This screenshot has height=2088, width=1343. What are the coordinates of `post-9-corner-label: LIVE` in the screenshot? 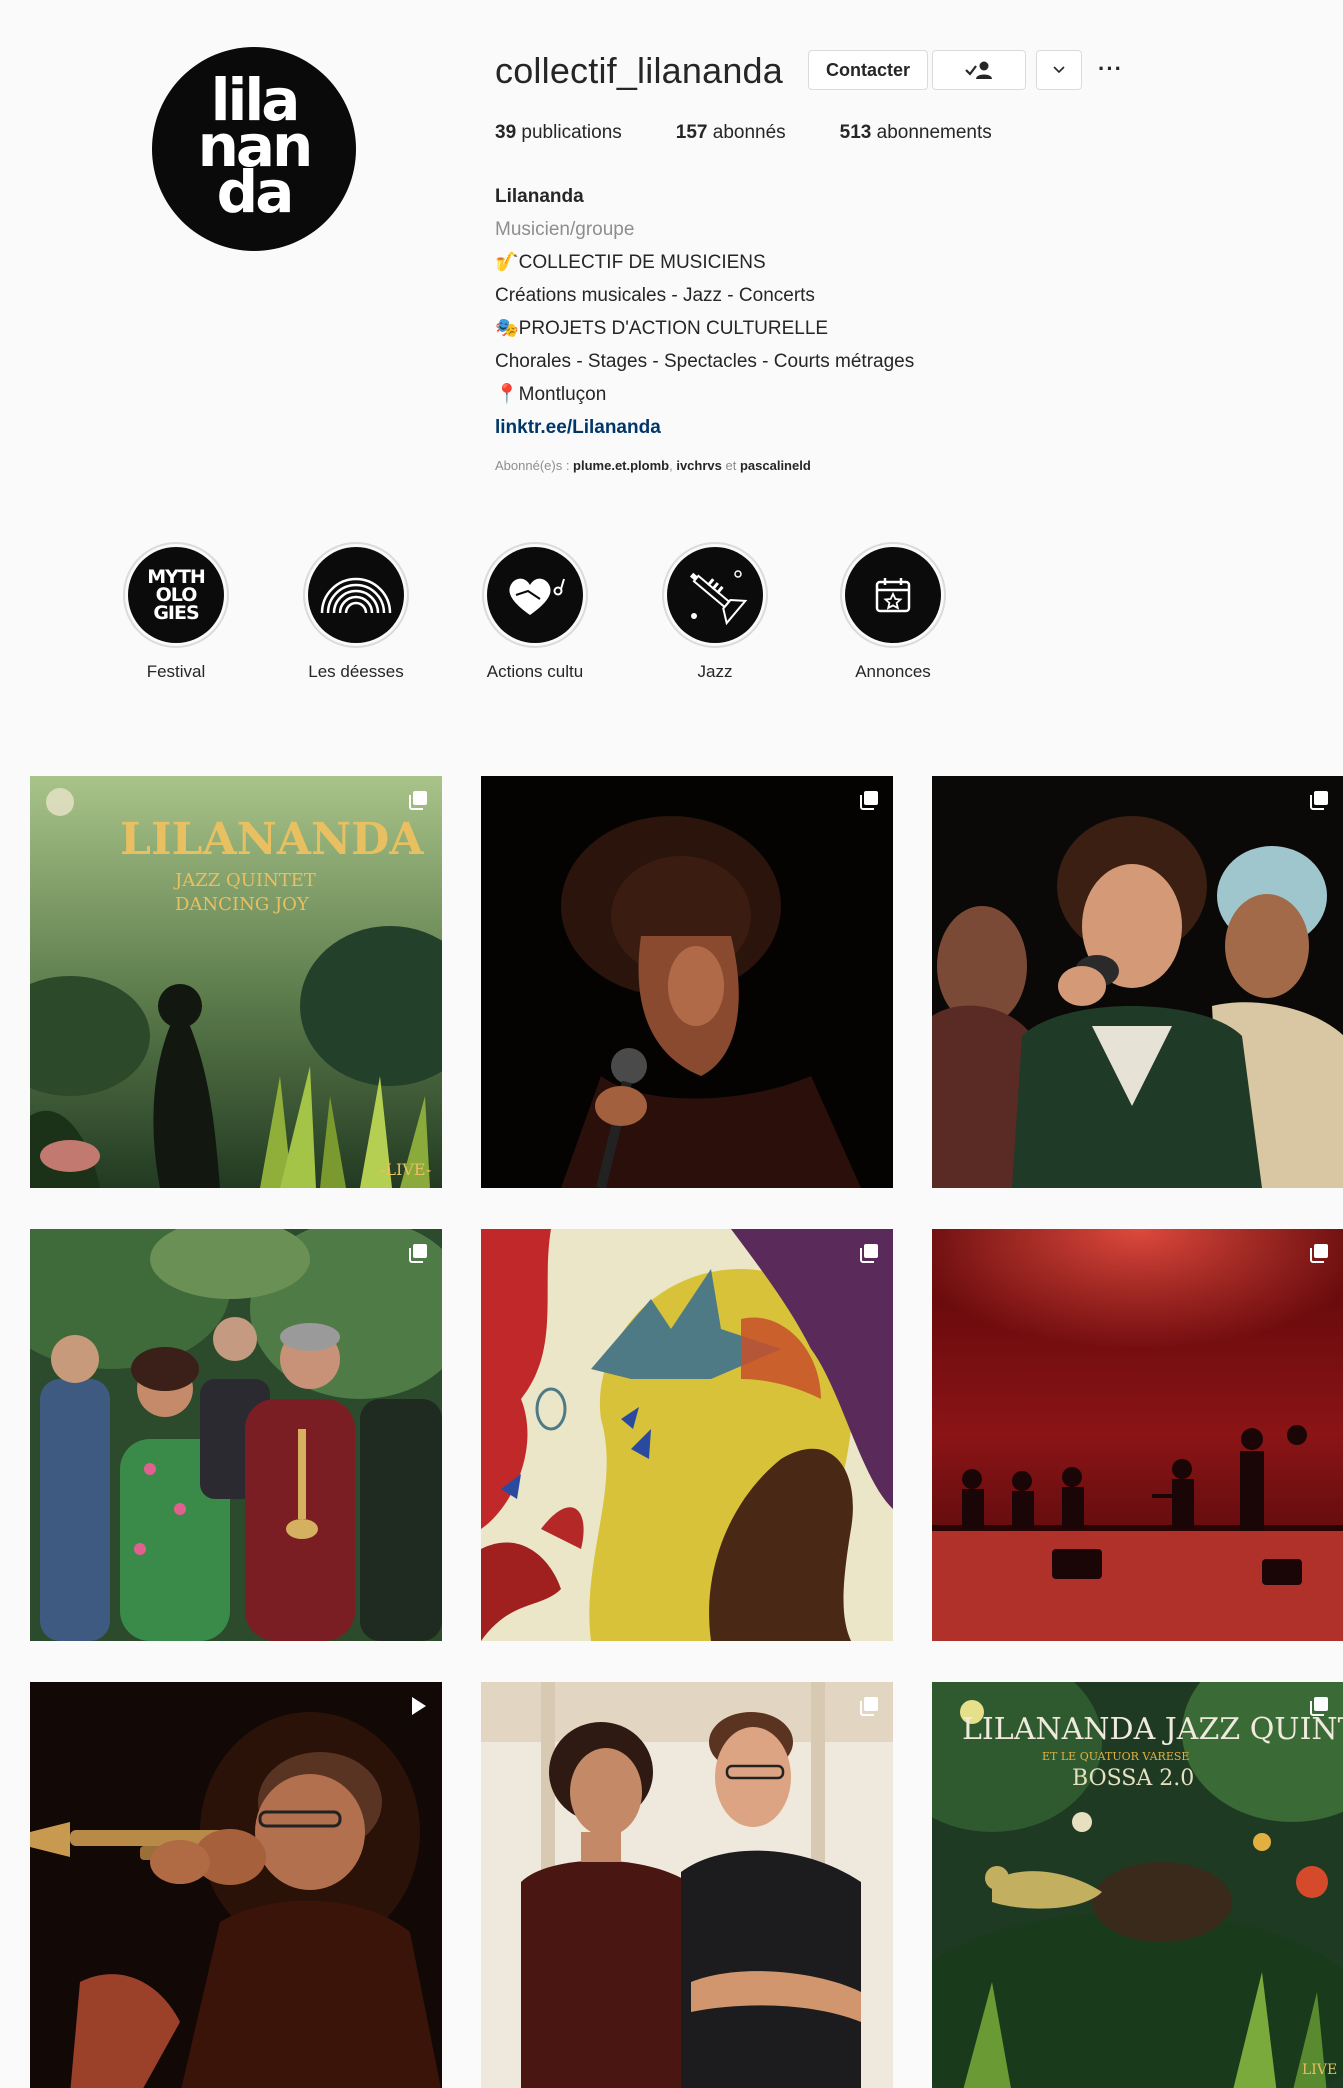 It's located at (1320, 2070).